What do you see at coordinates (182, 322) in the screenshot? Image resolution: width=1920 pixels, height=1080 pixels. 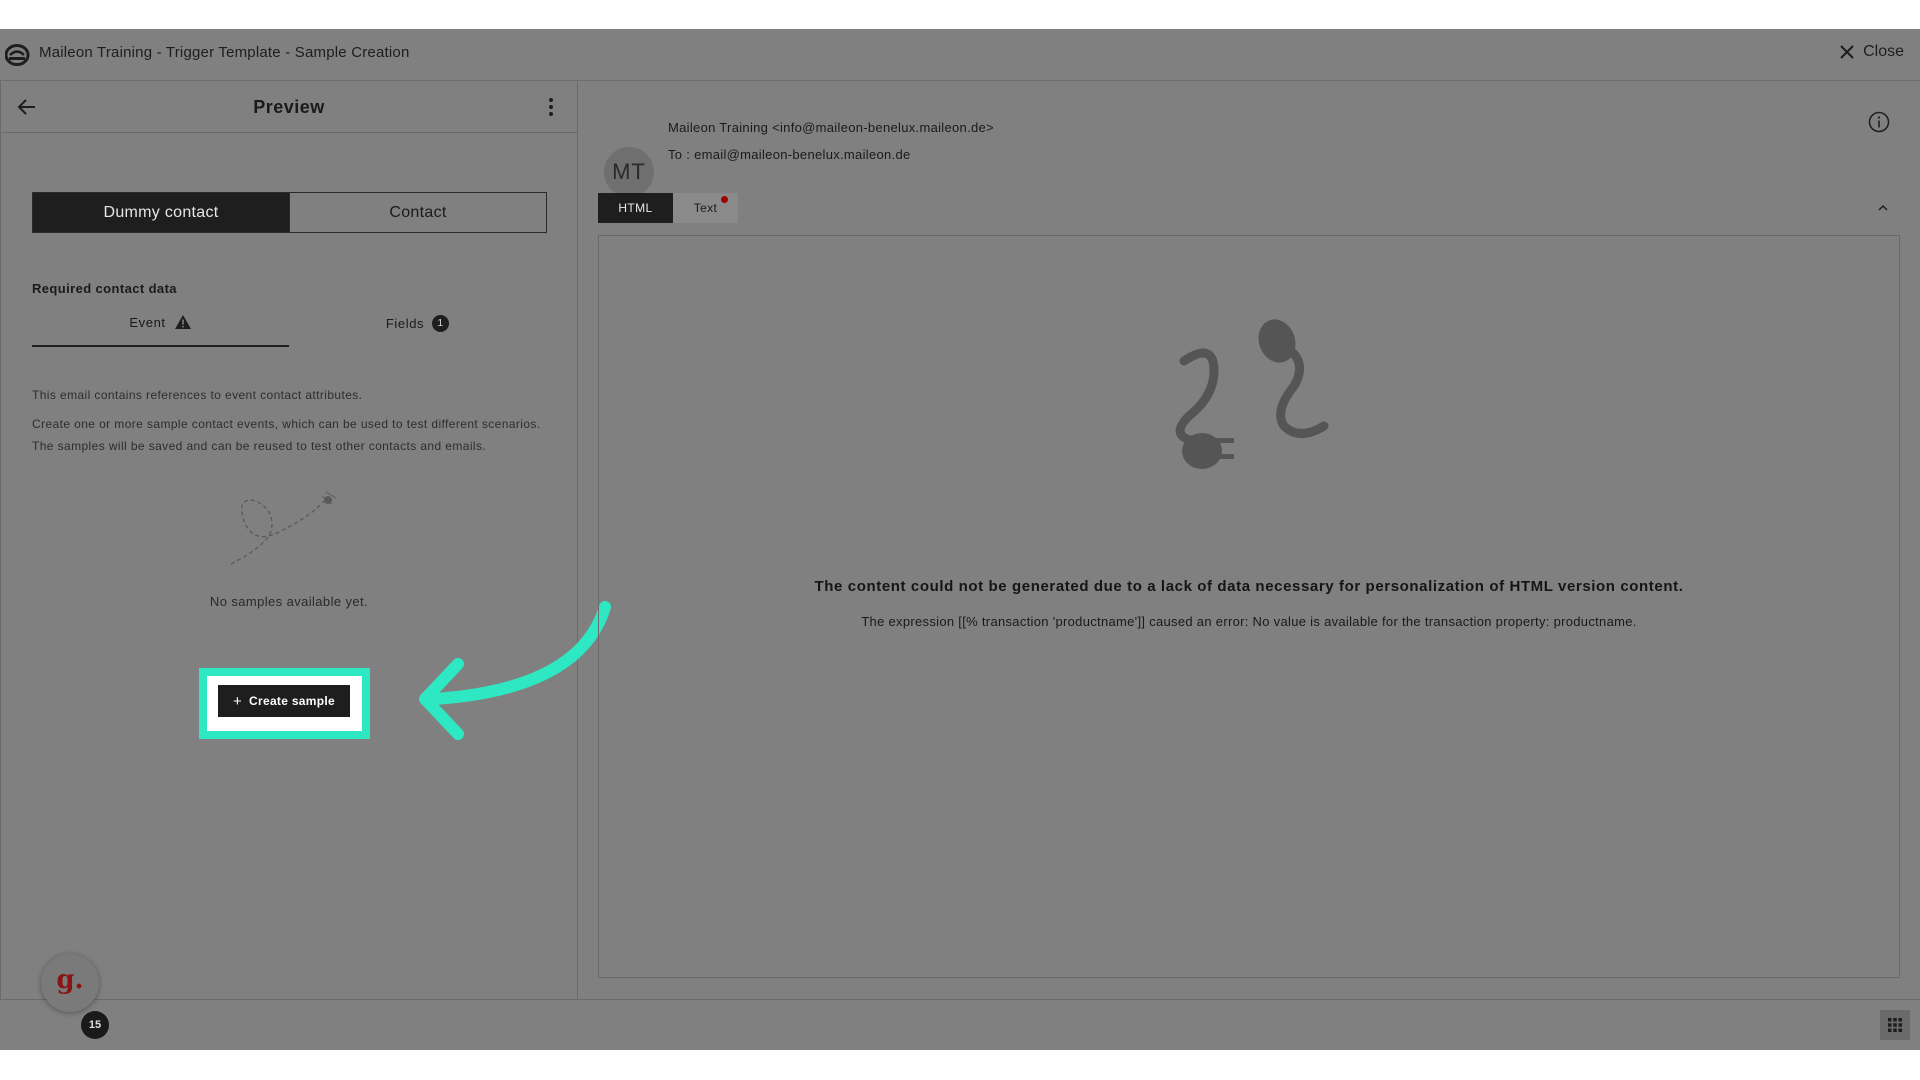 I see `warning-icon` at bounding box center [182, 322].